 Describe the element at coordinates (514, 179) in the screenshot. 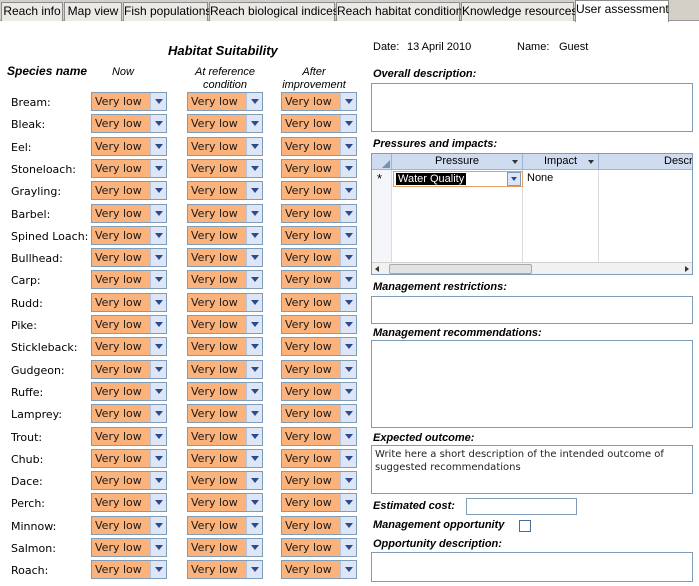

I see `pressure-dropdown-button` at that location.